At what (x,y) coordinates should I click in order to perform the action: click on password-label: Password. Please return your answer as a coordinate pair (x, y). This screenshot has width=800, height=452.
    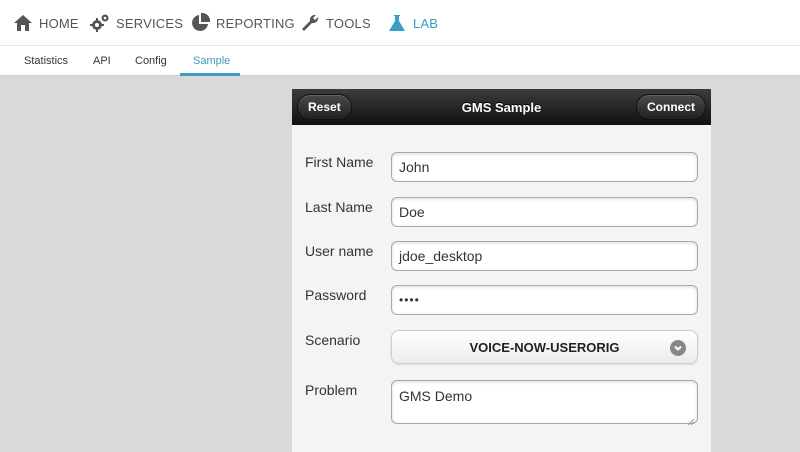
    Looking at the image, I should click on (336, 295).